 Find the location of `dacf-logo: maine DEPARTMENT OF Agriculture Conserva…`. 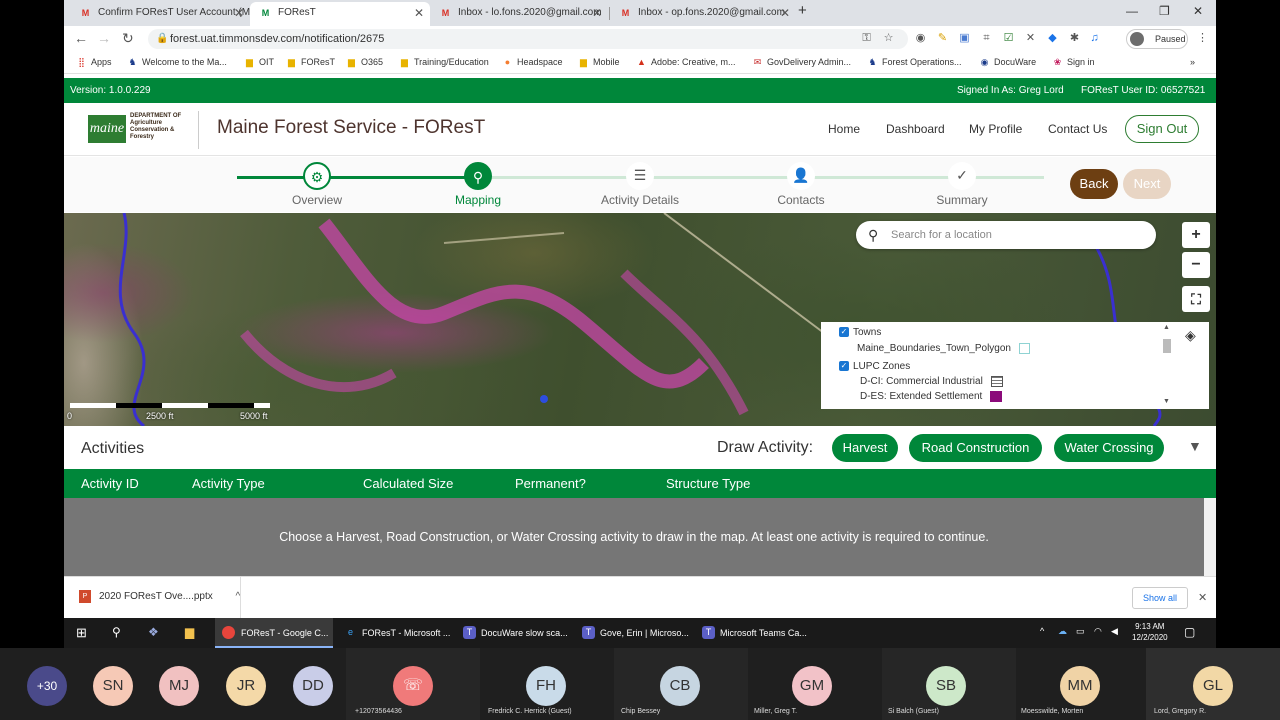

dacf-logo: maine DEPARTMENT OF Agriculture Conserva… is located at coordinates (136, 129).